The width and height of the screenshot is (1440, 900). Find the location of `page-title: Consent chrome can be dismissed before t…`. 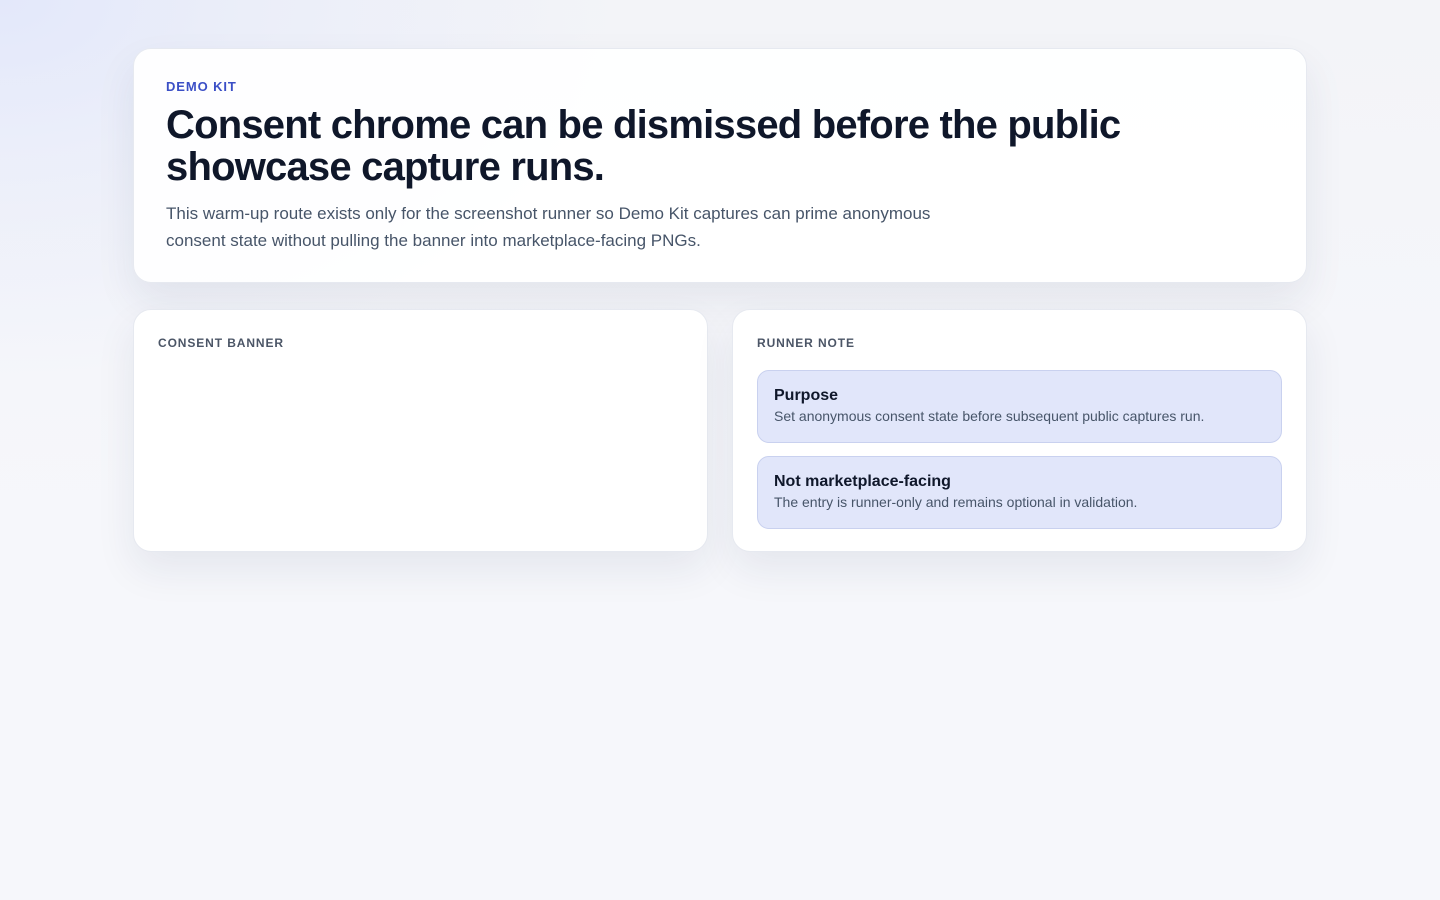

page-title: Consent chrome can be dismissed before t… is located at coordinates (643, 146).